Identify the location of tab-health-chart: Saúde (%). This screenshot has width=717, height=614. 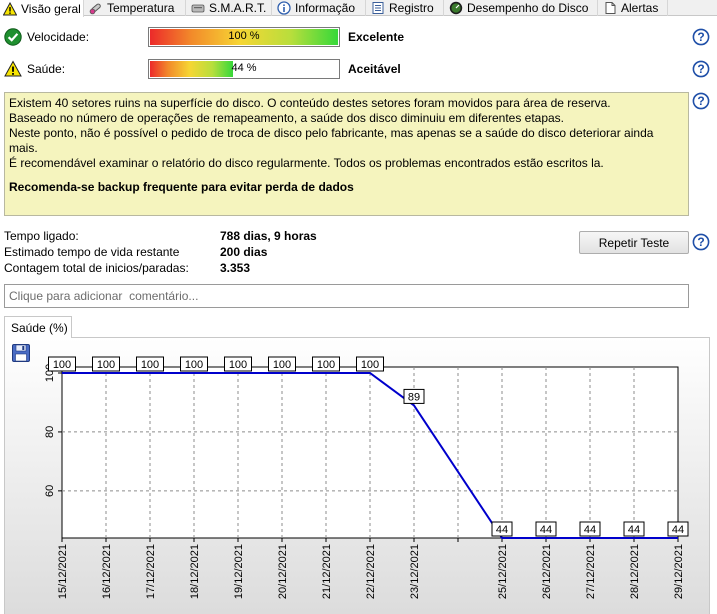
(38, 327).